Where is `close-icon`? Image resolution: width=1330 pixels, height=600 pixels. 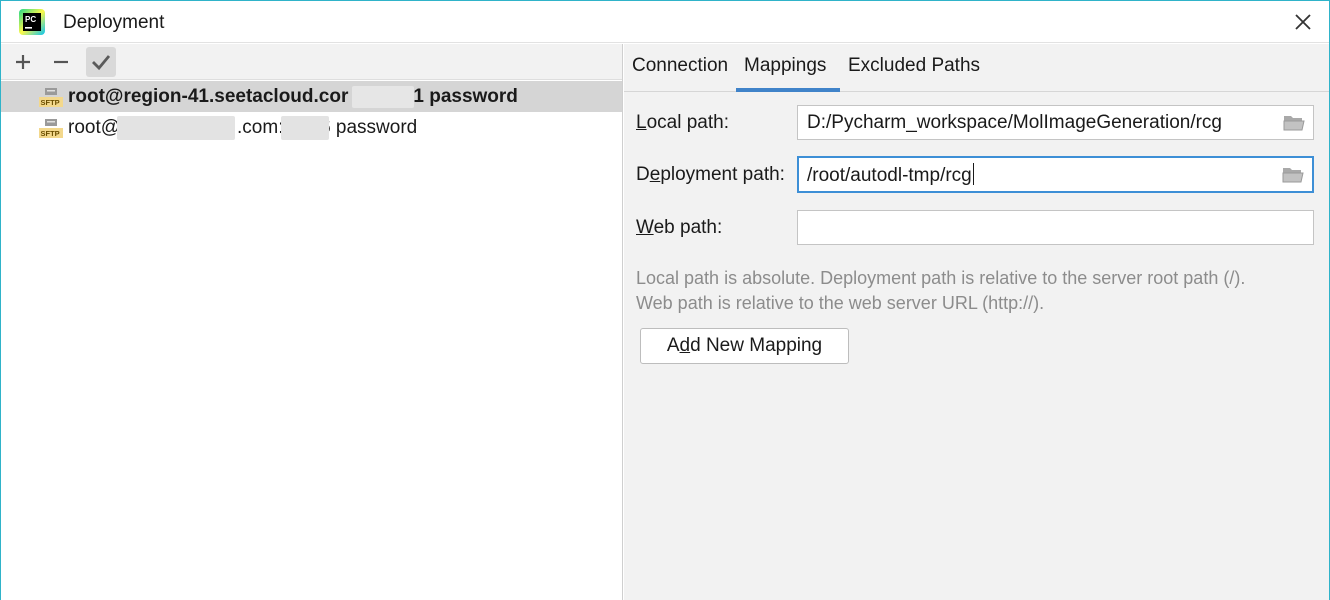
close-icon is located at coordinates (1303, 22).